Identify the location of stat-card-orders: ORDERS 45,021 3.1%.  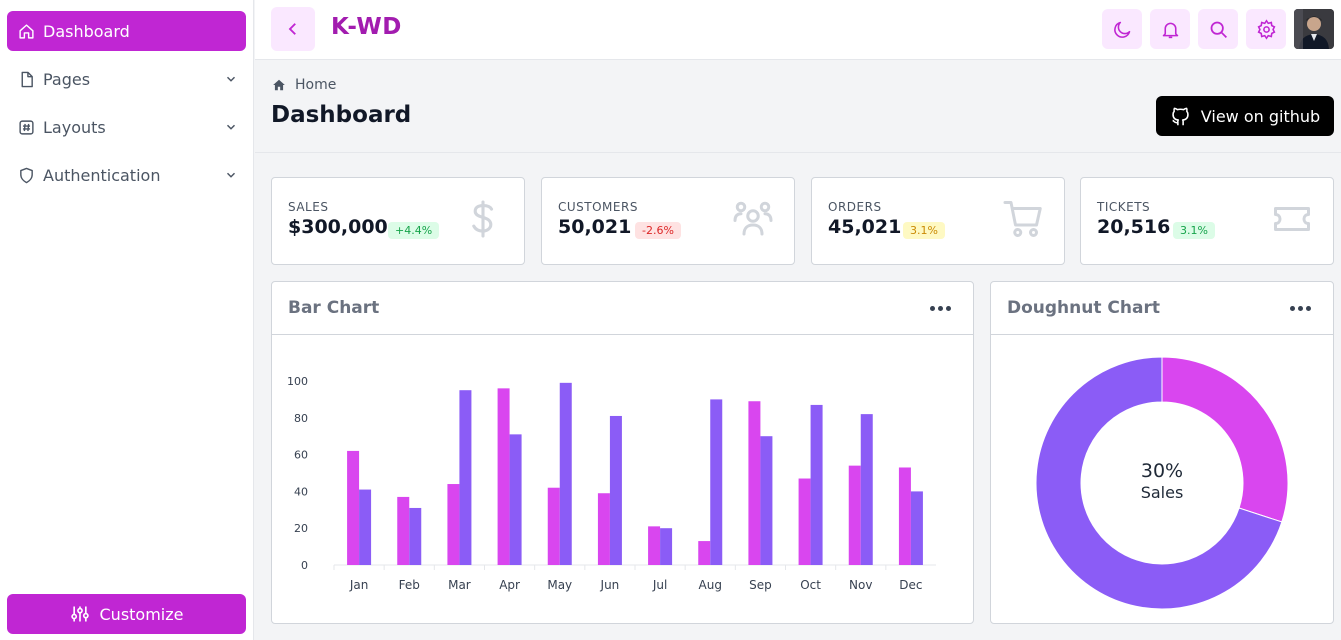
(938, 221).